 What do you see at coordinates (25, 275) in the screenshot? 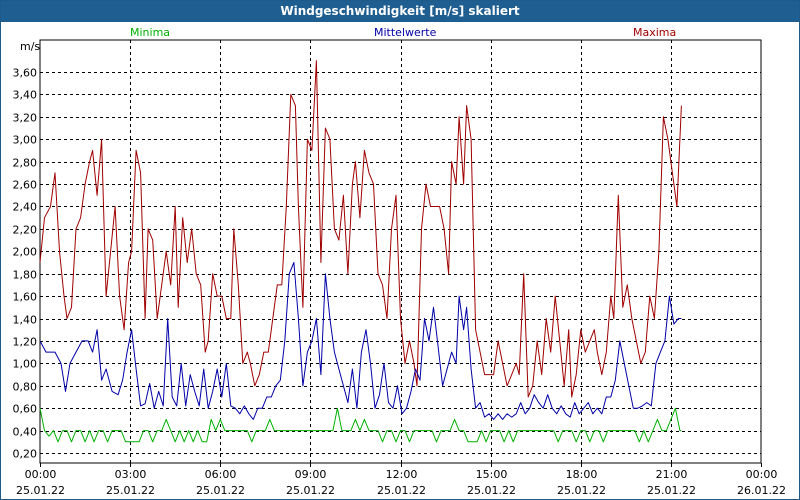
I see `y-tick-label: 1,80` at bounding box center [25, 275].